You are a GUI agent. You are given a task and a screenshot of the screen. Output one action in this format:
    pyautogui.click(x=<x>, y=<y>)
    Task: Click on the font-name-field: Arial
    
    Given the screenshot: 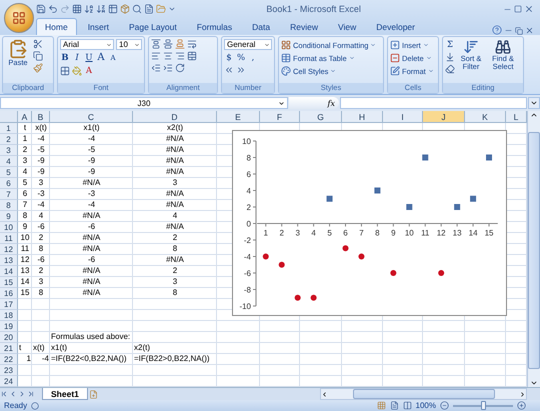 What is the action you would take?
    pyautogui.click(x=87, y=44)
    